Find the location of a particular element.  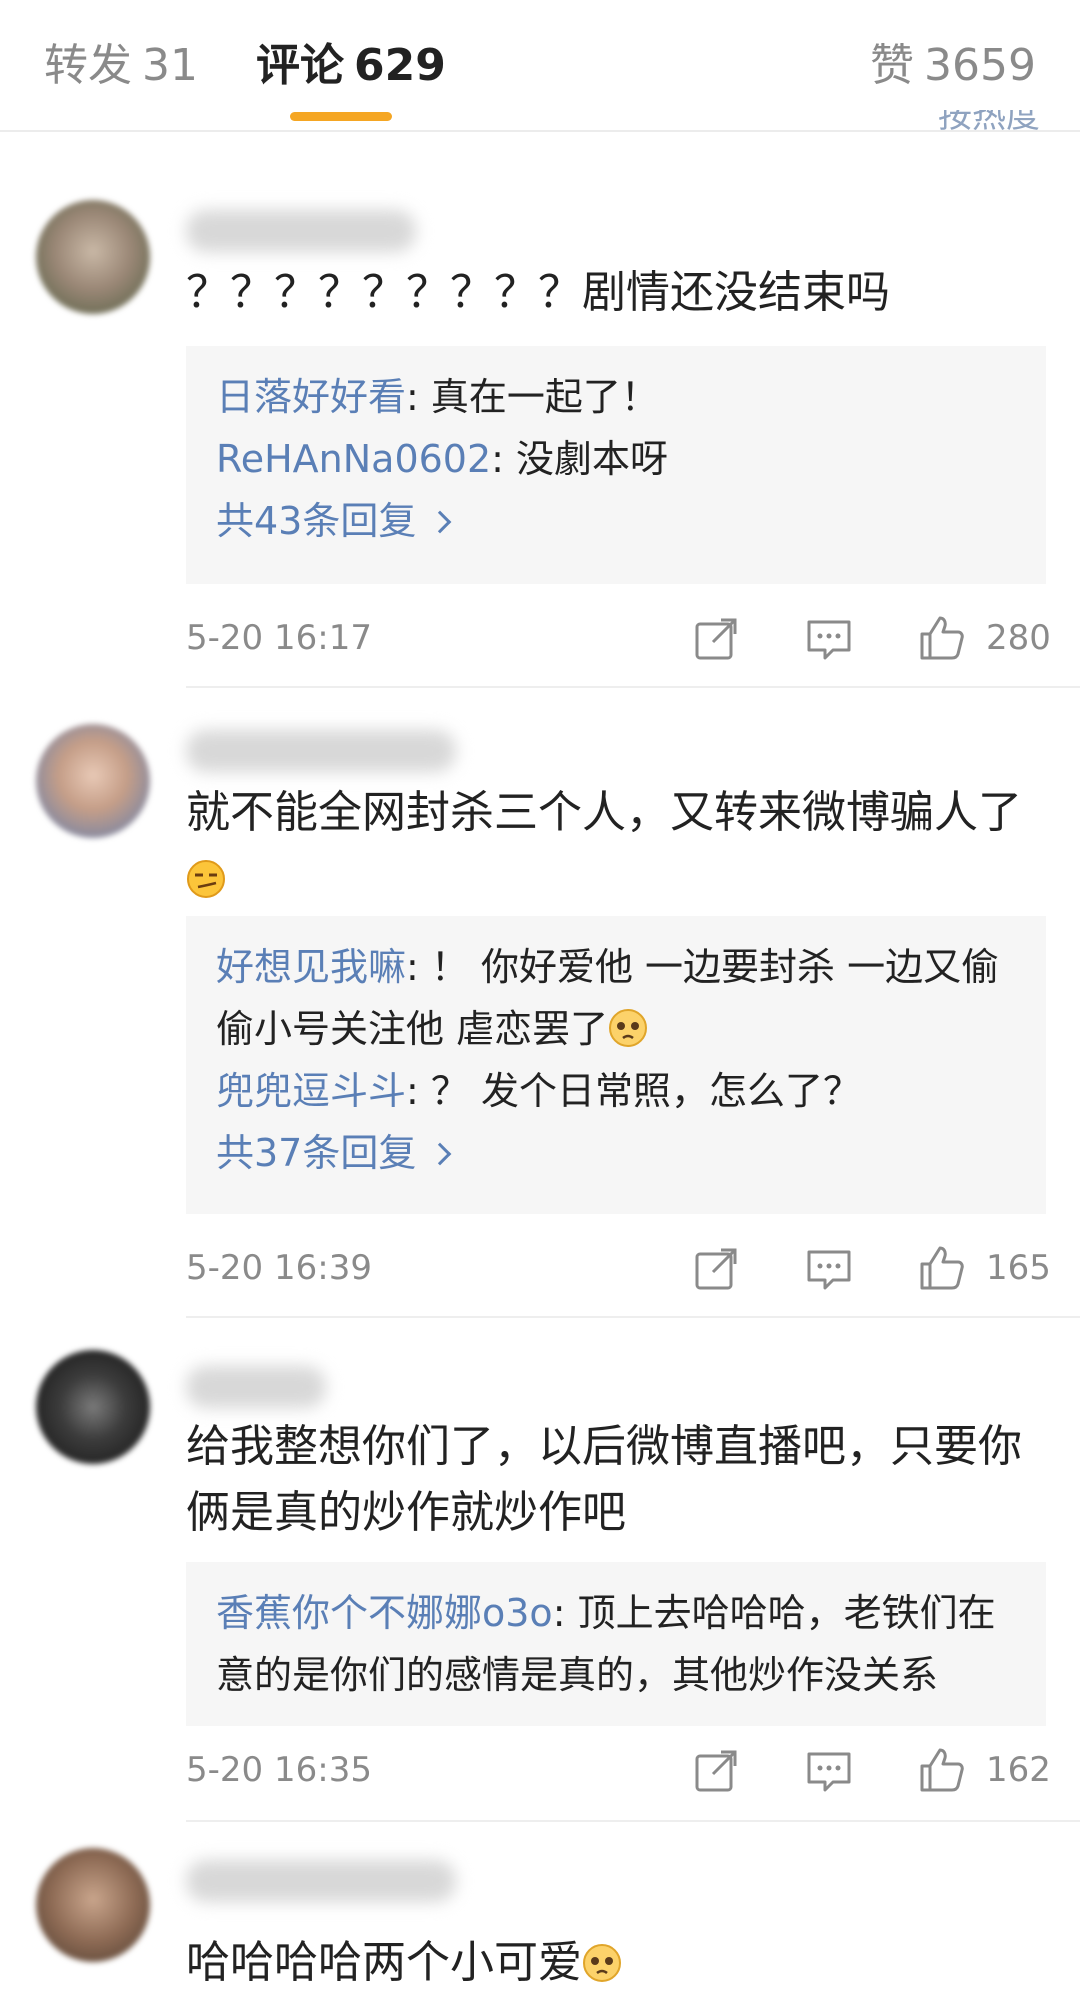

view-more-label: 共43条回复 is located at coordinates (316, 521).